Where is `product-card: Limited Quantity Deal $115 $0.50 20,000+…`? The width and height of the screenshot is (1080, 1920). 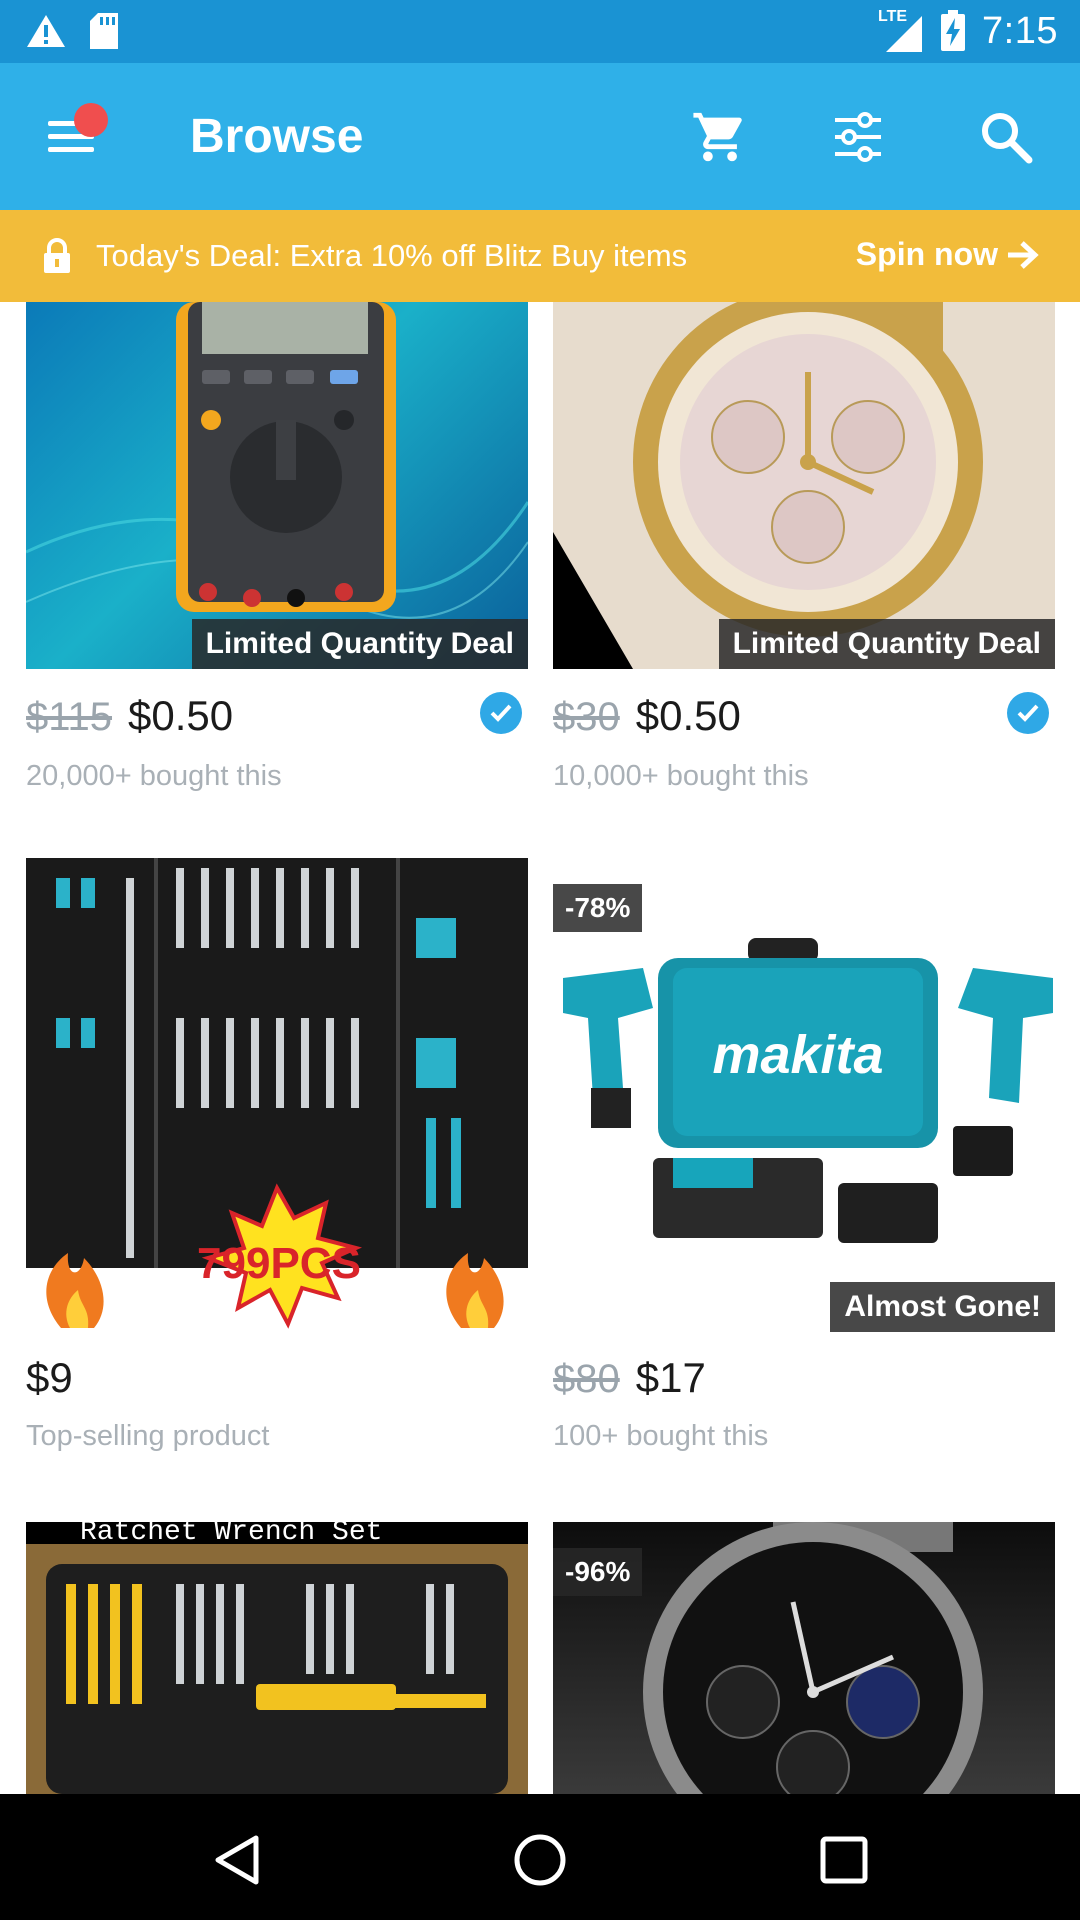
product-card: Limited Quantity Deal $115 $0.50 20,000+… is located at coordinates (277, 552).